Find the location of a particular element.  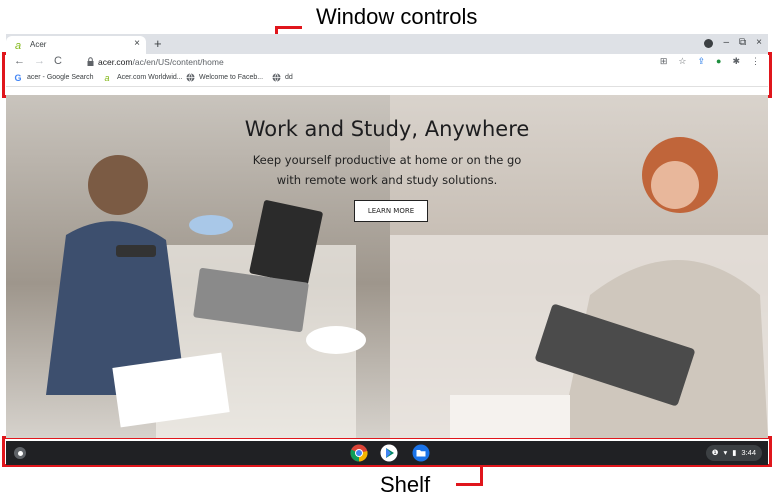

translate-icon: ⊞ is located at coordinates (664, 61).